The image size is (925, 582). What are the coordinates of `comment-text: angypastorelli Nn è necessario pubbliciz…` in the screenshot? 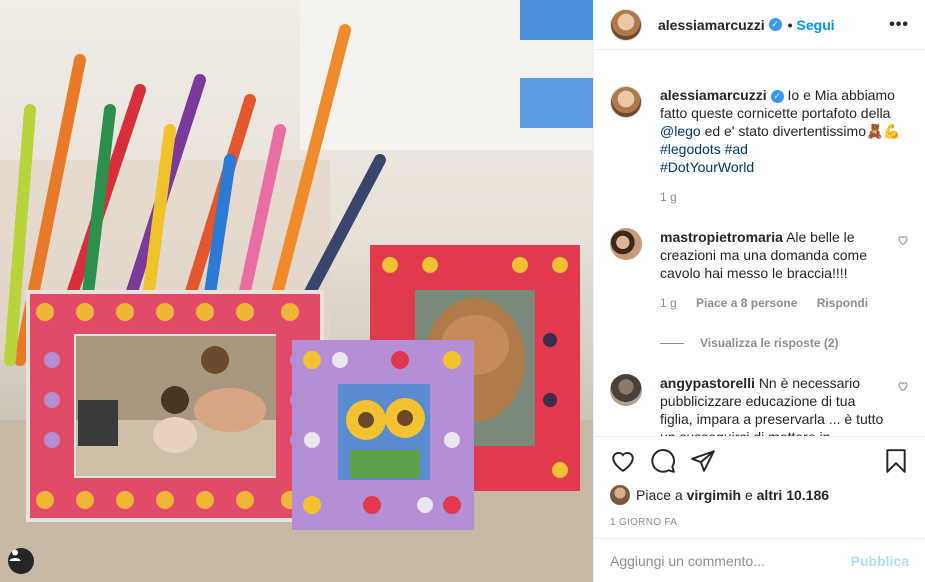 It's located at (772, 405).